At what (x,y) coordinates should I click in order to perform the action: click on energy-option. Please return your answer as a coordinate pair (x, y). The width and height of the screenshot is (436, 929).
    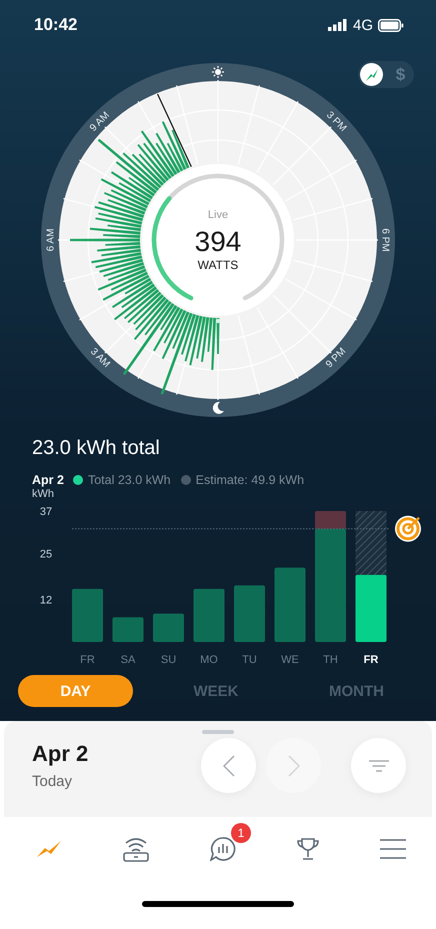
    Looking at the image, I should click on (371, 74).